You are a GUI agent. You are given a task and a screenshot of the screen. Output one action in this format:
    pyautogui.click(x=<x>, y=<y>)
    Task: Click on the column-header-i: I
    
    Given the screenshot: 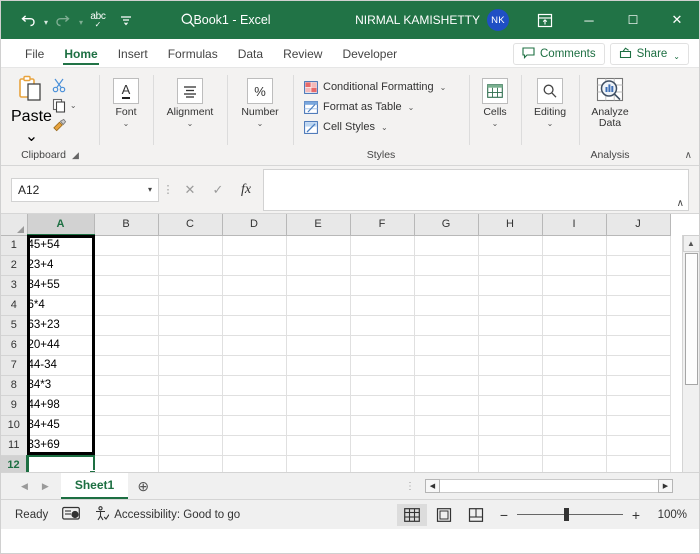 What is the action you would take?
    pyautogui.click(x=574, y=225)
    